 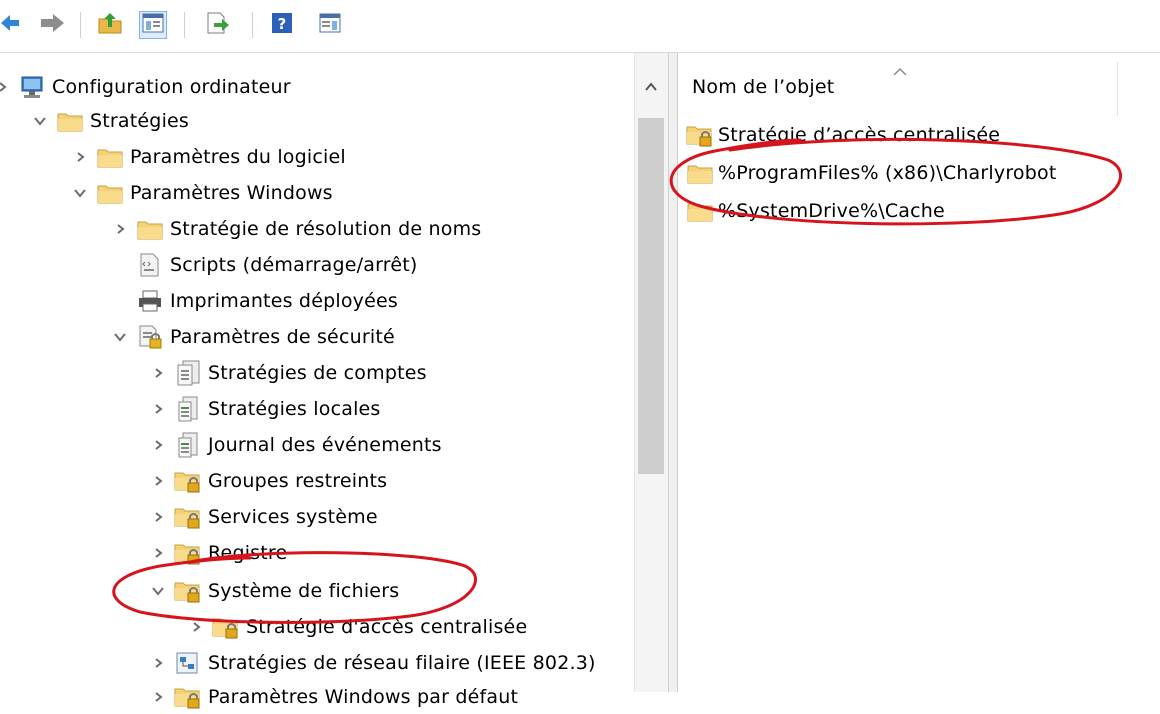 I want to click on tree-item-label: Paramètres de sécurité, so click(x=282, y=337).